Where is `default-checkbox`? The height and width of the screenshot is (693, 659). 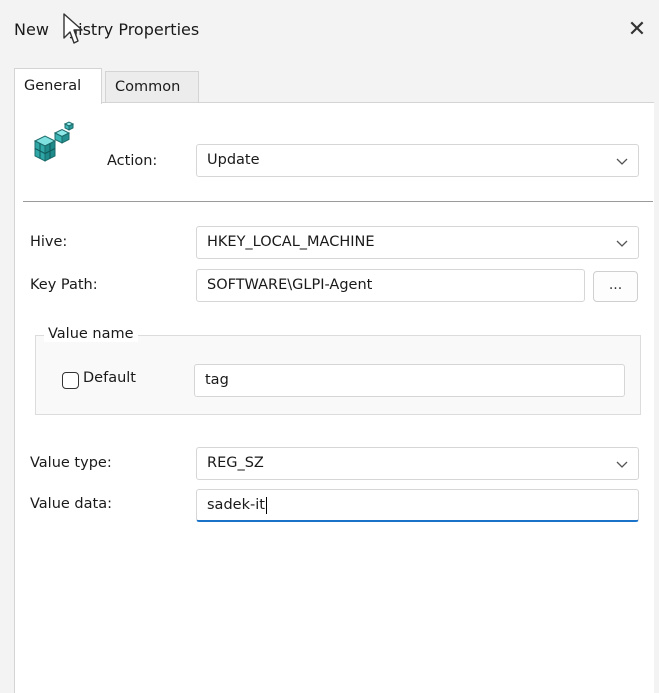 default-checkbox is located at coordinates (70, 380).